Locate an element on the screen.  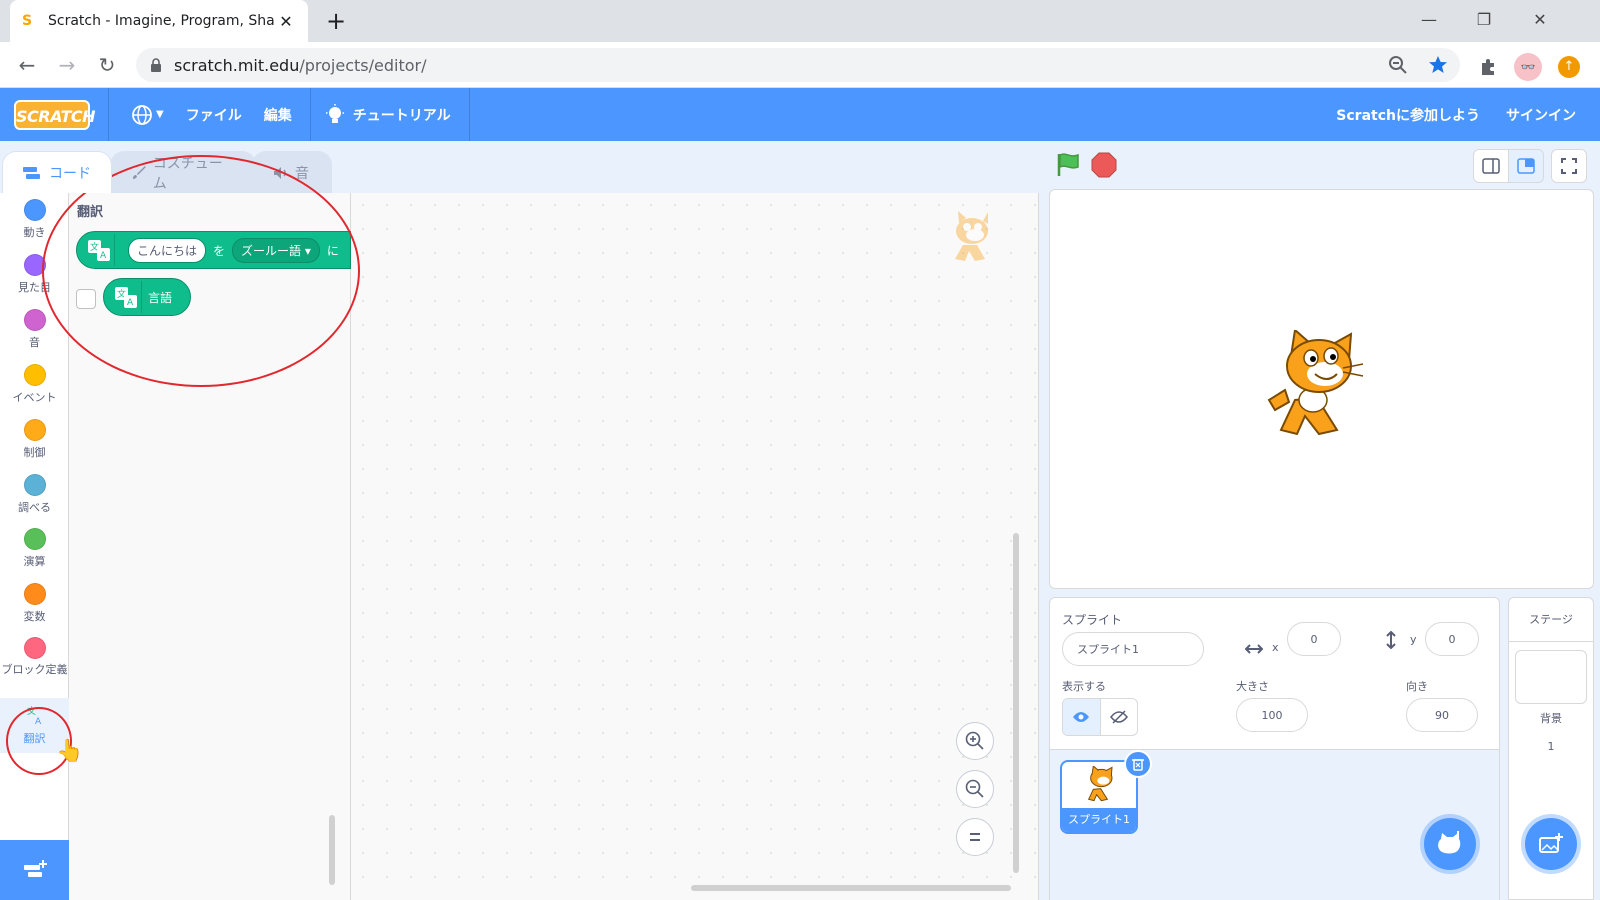
url-path: /projects/editor/ is located at coordinates (363, 65).